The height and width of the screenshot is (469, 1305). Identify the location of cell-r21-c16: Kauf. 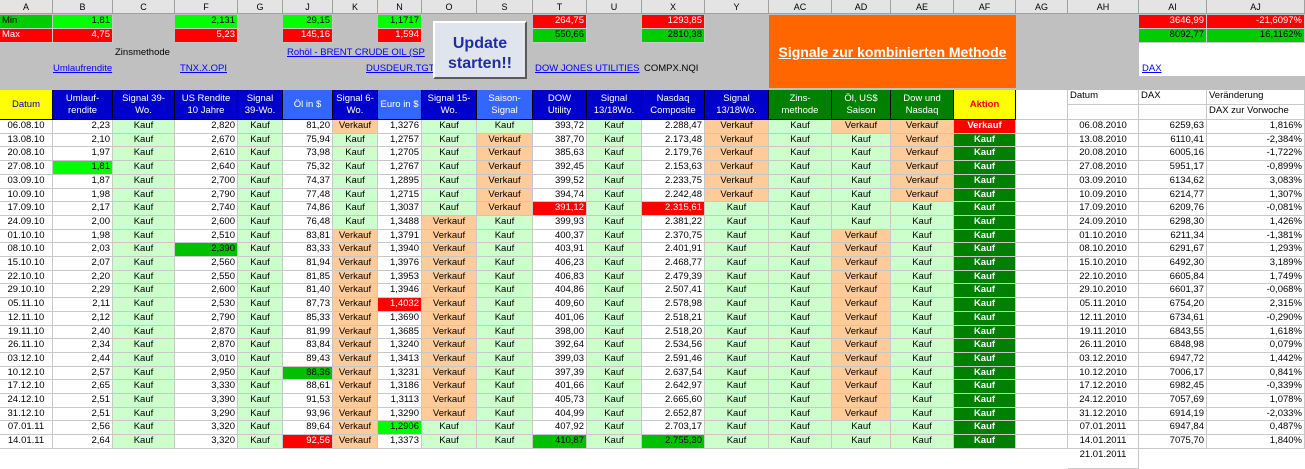
(922, 414).